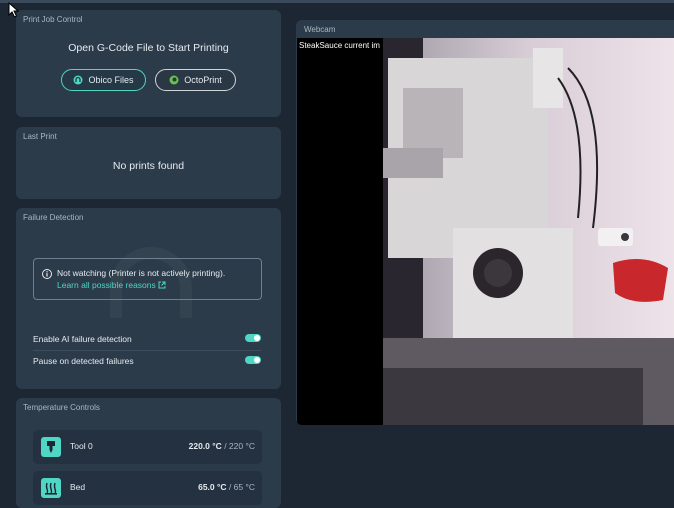 The width and height of the screenshot is (674, 508). Describe the element at coordinates (14, 10) in the screenshot. I see `mouse-cursor-icon` at that location.